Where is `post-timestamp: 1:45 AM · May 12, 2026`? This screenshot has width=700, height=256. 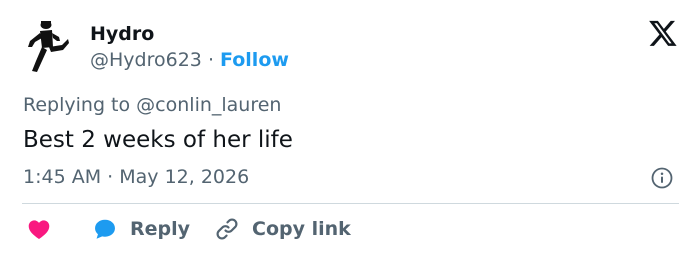 post-timestamp: 1:45 AM · May 12, 2026 is located at coordinates (136, 177).